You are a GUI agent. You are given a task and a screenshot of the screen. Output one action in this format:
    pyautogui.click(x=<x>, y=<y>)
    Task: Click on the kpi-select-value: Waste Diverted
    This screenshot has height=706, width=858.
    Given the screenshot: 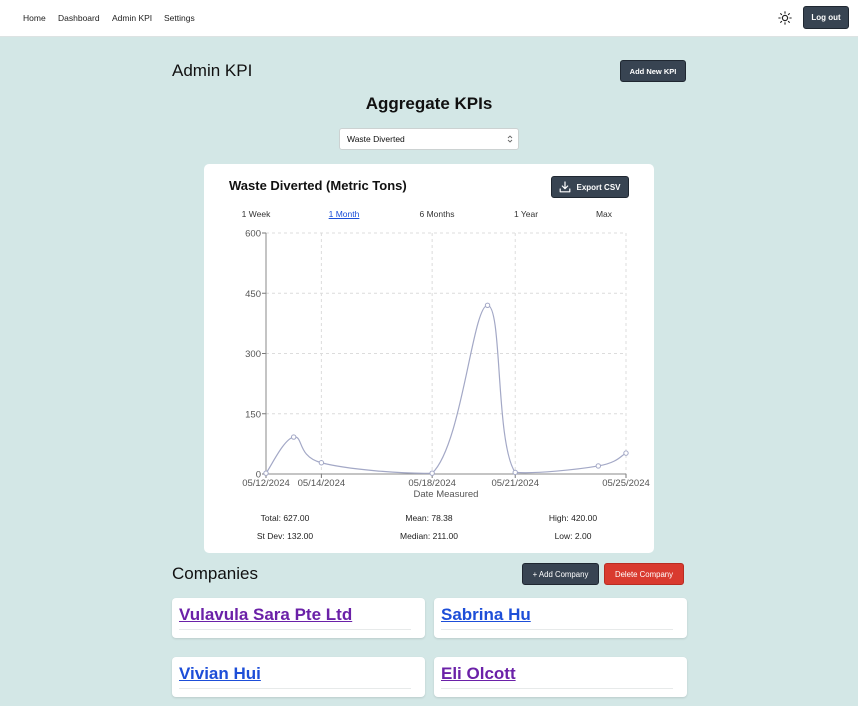 What is the action you would take?
    pyautogui.click(x=376, y=139)
    